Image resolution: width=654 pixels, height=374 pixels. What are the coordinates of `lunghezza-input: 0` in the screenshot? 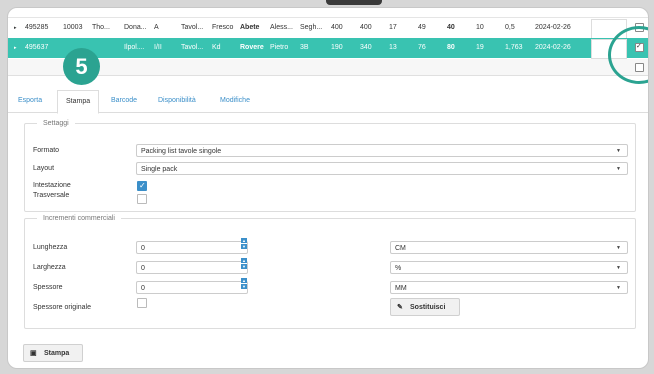 It's located at (192, 247).